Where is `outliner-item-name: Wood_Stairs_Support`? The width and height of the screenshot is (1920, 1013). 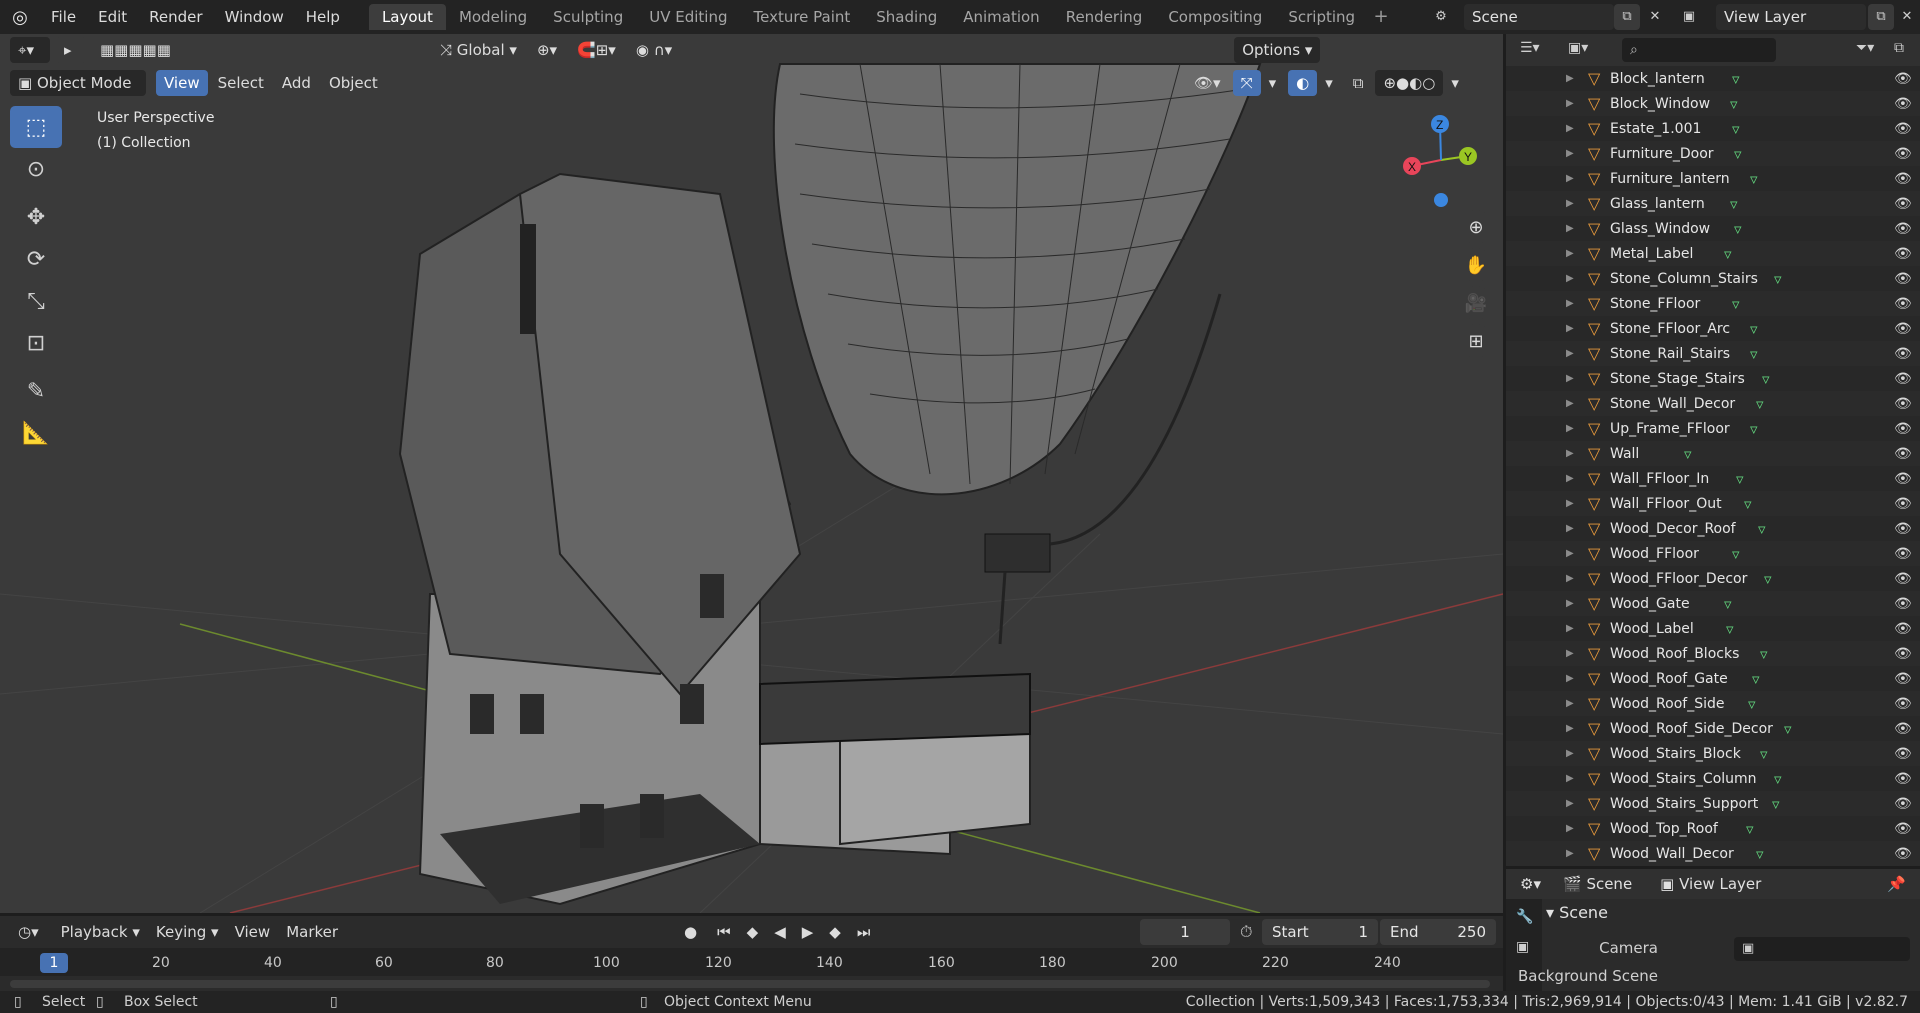
outliner-item-name: Wood_Stairs_Support is located at coordinates (1684, 804).